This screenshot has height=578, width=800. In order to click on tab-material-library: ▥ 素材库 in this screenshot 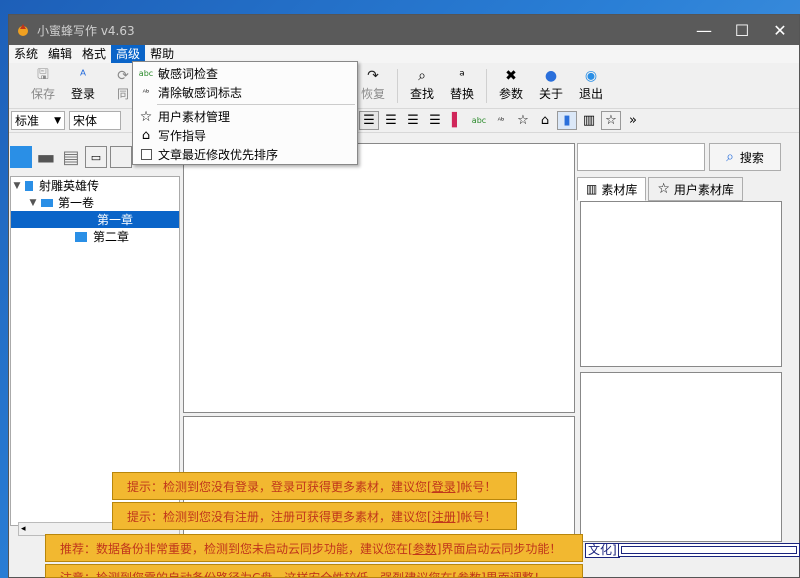, I will do `click(612, 189)`.